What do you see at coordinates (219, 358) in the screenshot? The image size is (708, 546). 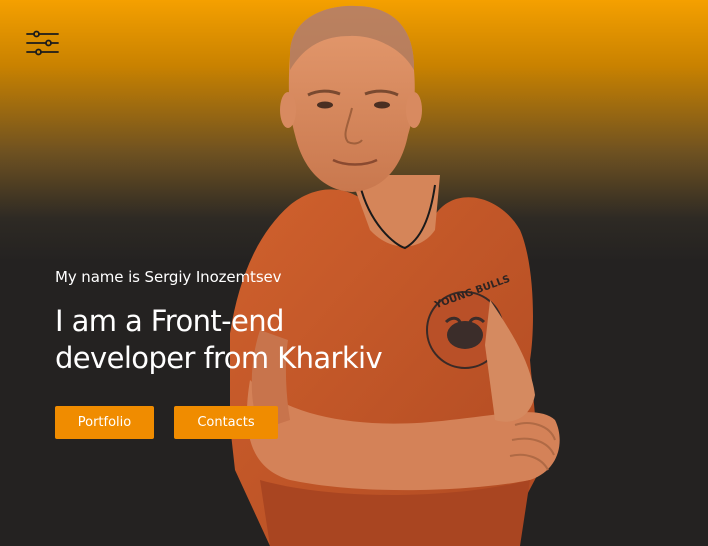 I see `headline-line-2: developer from Kharkiv` at bounding box center [219, 358].